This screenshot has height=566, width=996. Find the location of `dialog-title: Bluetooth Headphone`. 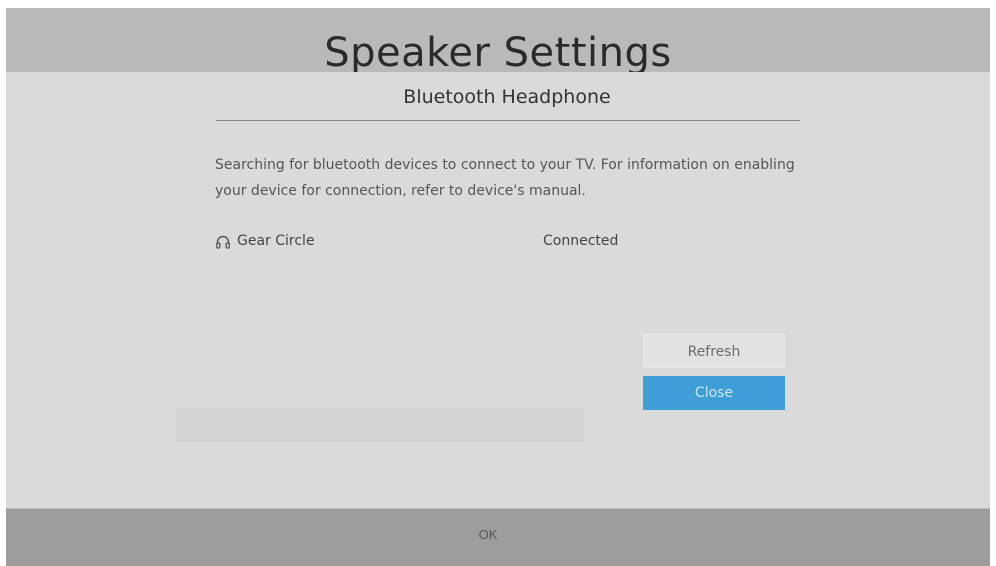

dialog-title: Bluetooth Headphone is located at coordinates (507, 97).